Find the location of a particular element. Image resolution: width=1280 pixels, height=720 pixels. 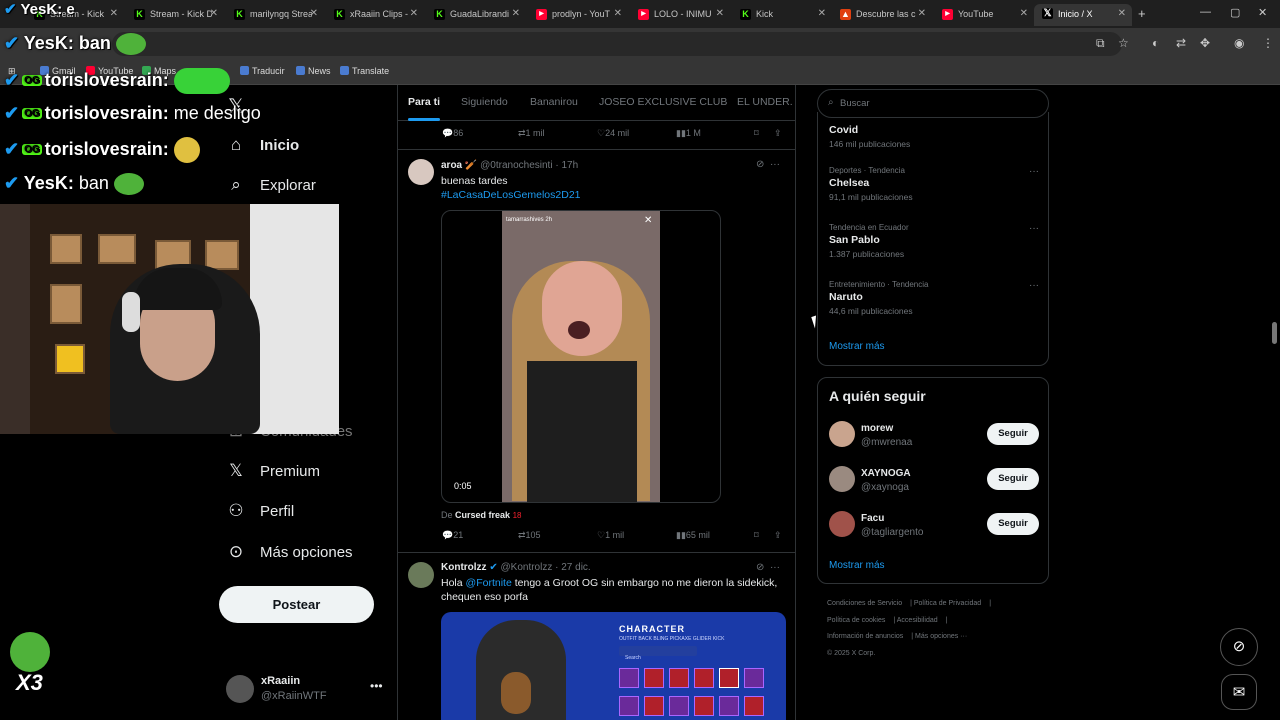

nav-premium: 𝕏 Premium is located at coordinates (273, 471).